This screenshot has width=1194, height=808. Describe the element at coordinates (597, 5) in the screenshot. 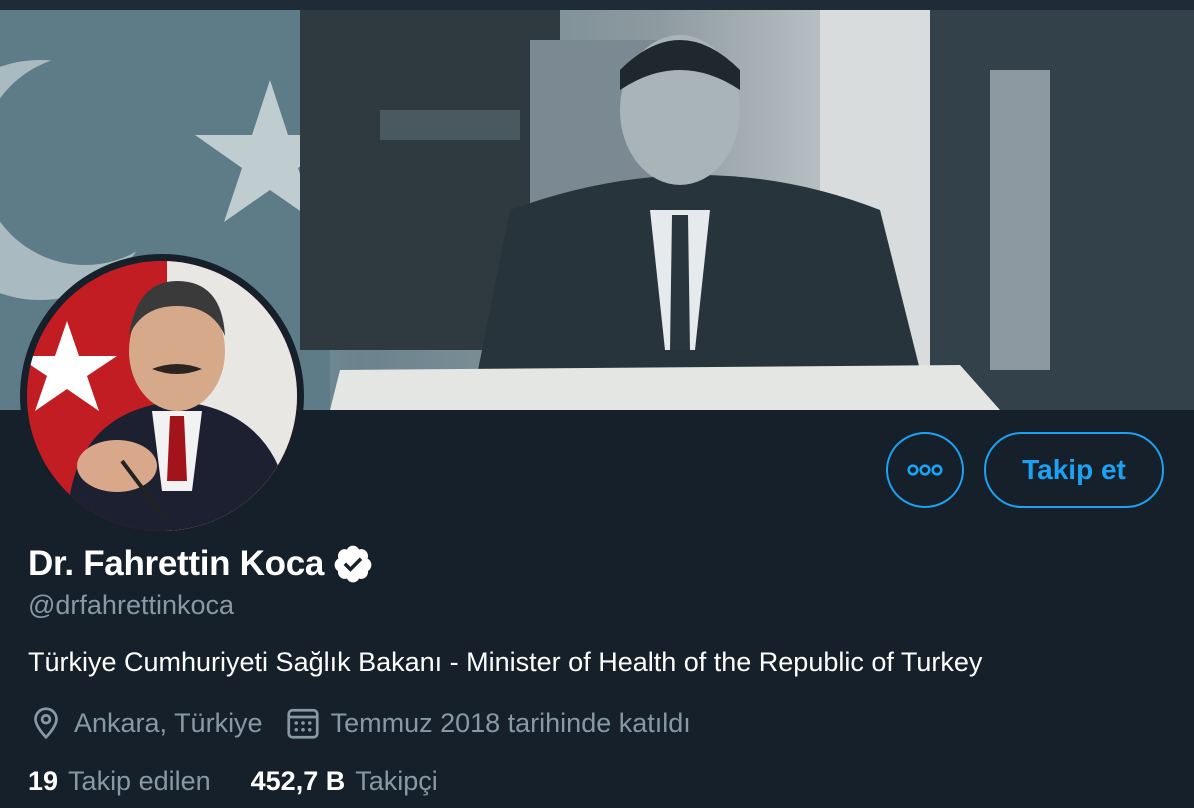

I see `top-bar` at that location.